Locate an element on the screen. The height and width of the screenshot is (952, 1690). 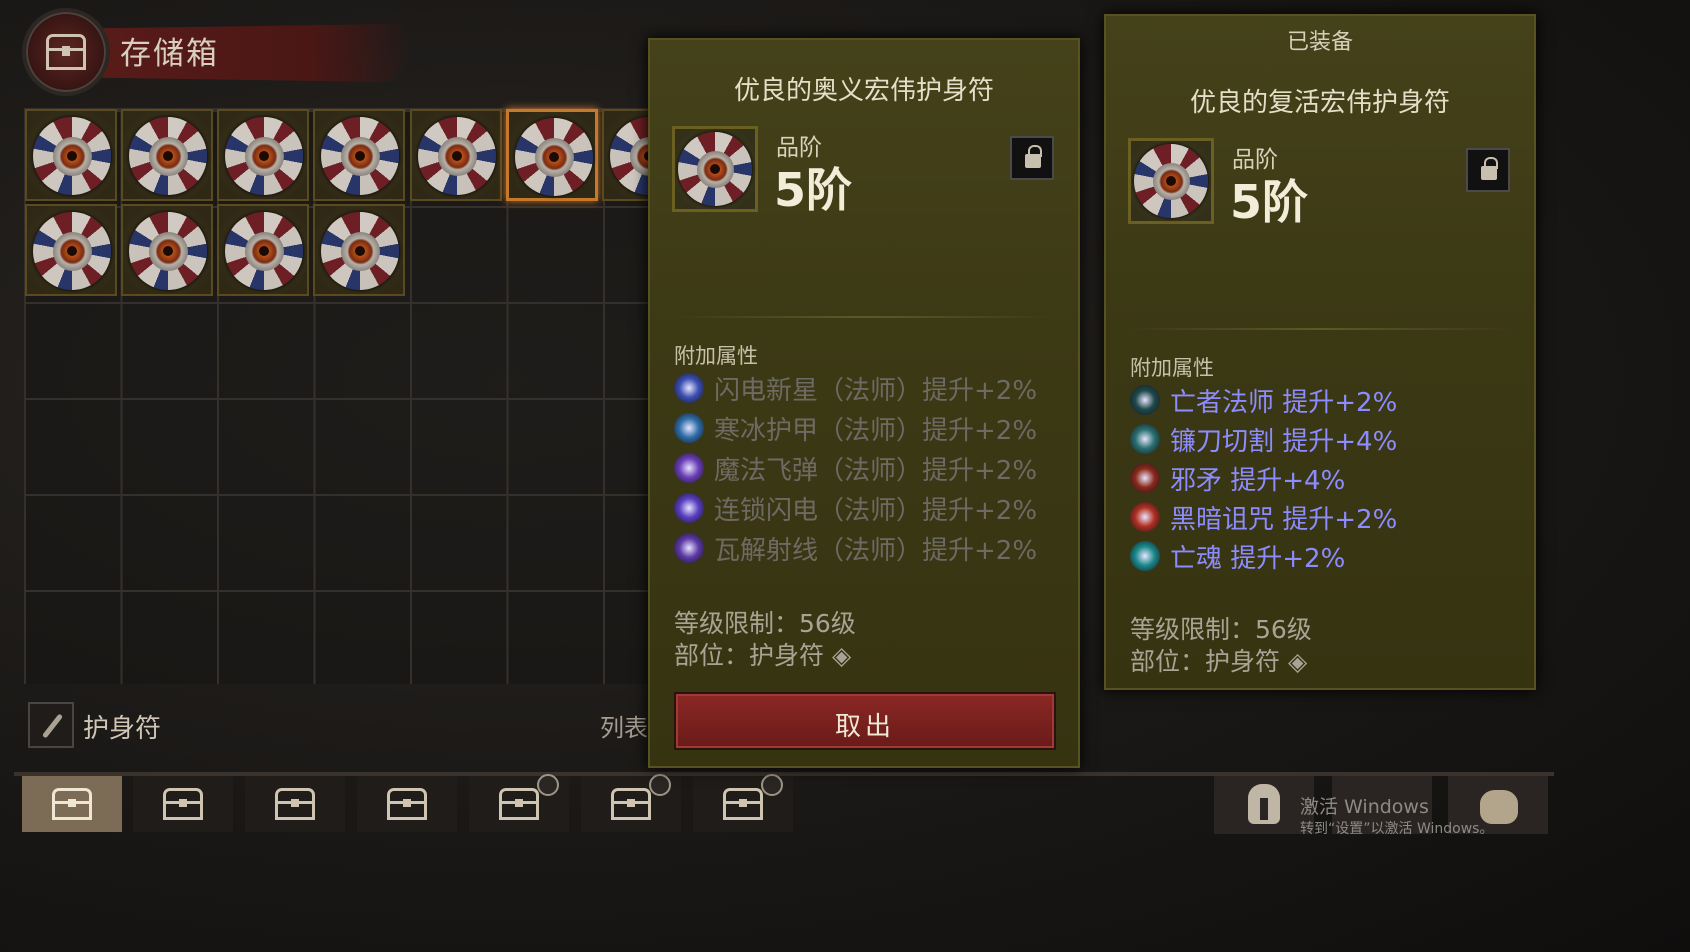
item-lock-button is located at coordinates (1032, 158).